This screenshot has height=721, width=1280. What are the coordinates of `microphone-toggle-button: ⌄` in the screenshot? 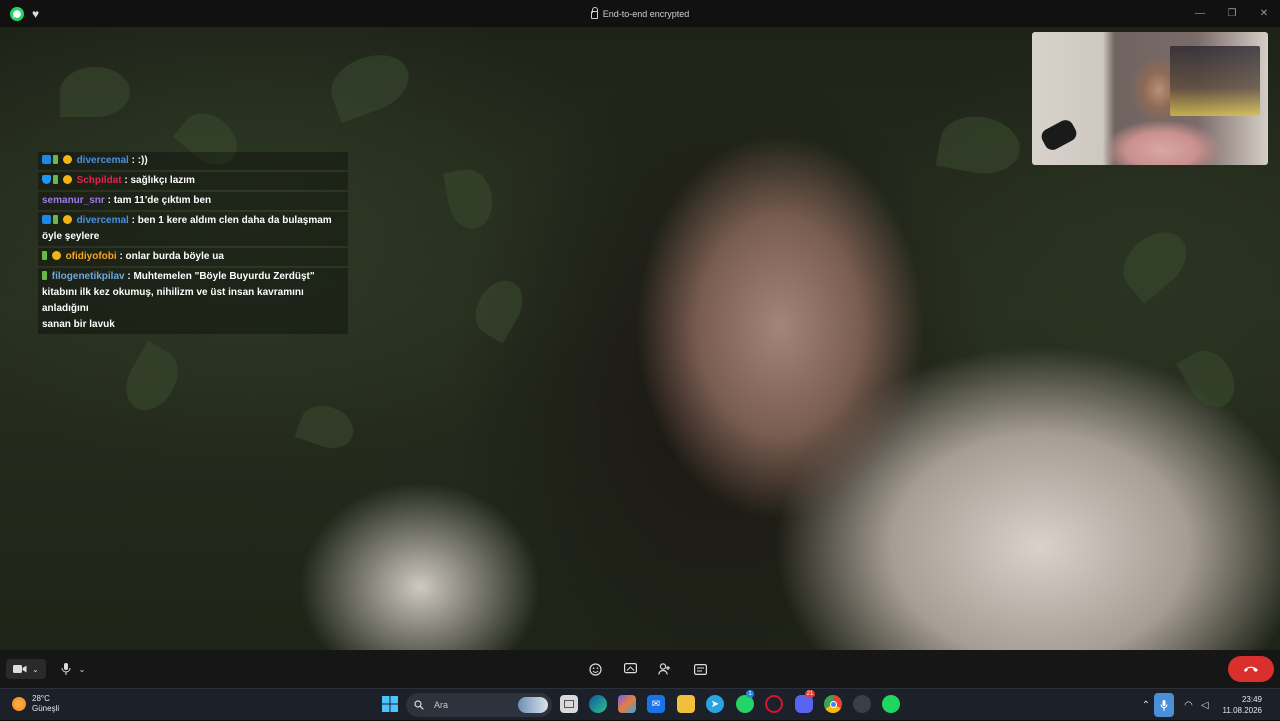 It's located at (73, 669).